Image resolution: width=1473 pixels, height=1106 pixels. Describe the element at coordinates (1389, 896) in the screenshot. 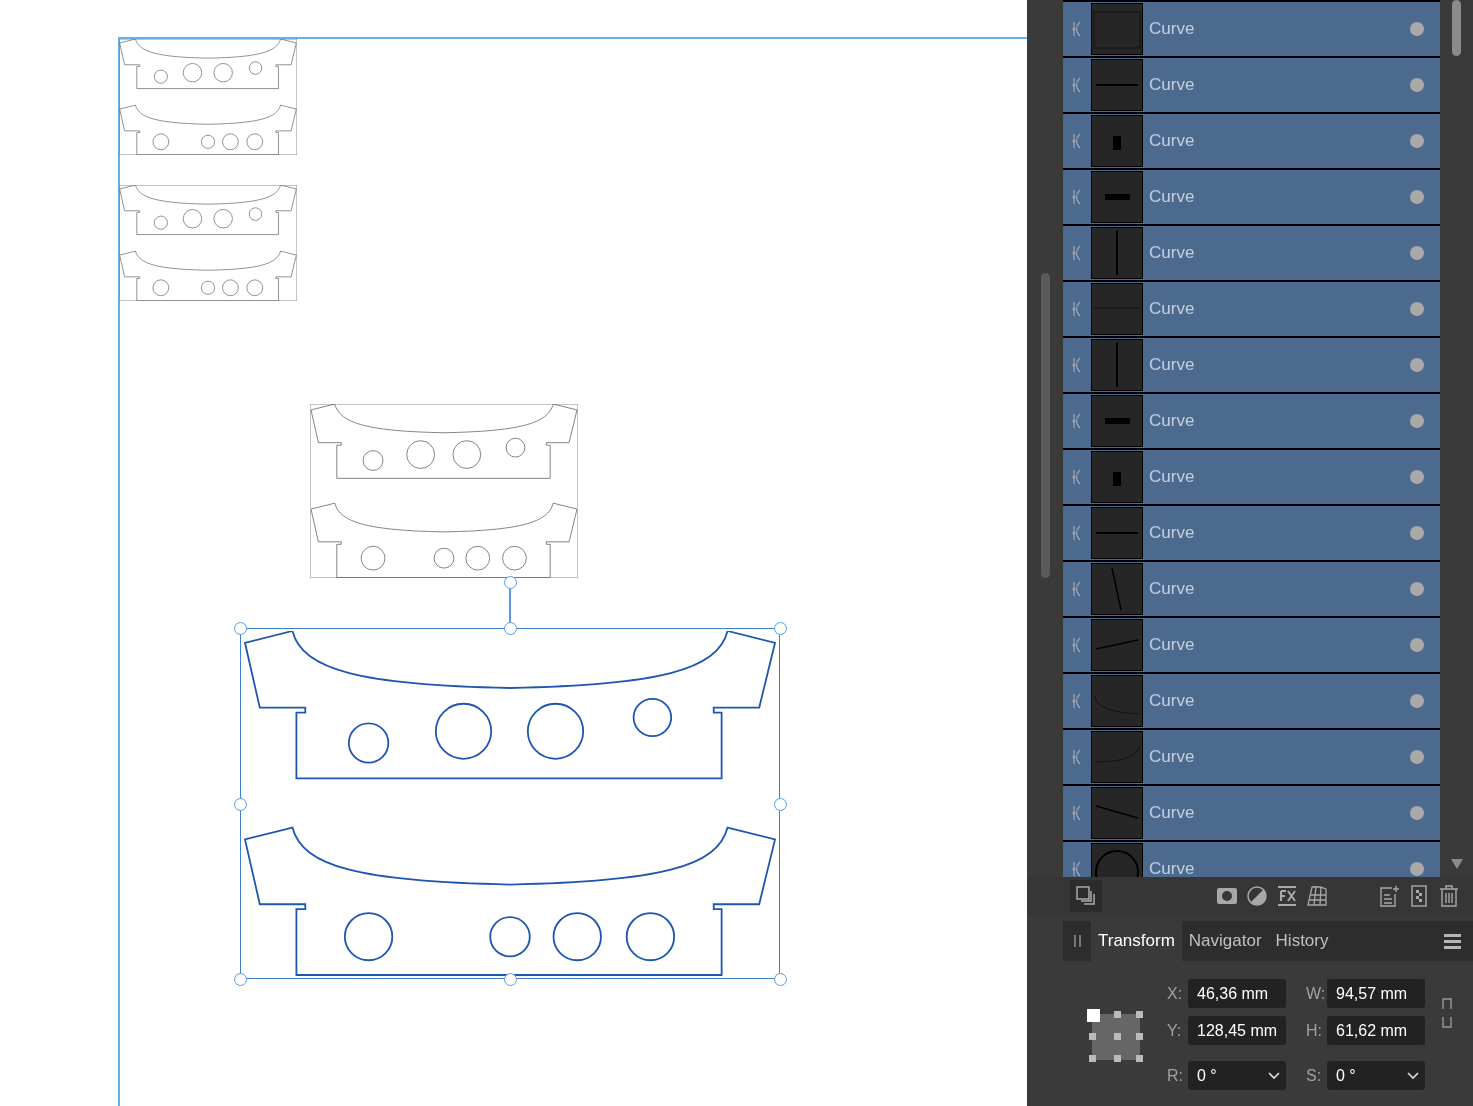

I see `add-layer-button` at that location.